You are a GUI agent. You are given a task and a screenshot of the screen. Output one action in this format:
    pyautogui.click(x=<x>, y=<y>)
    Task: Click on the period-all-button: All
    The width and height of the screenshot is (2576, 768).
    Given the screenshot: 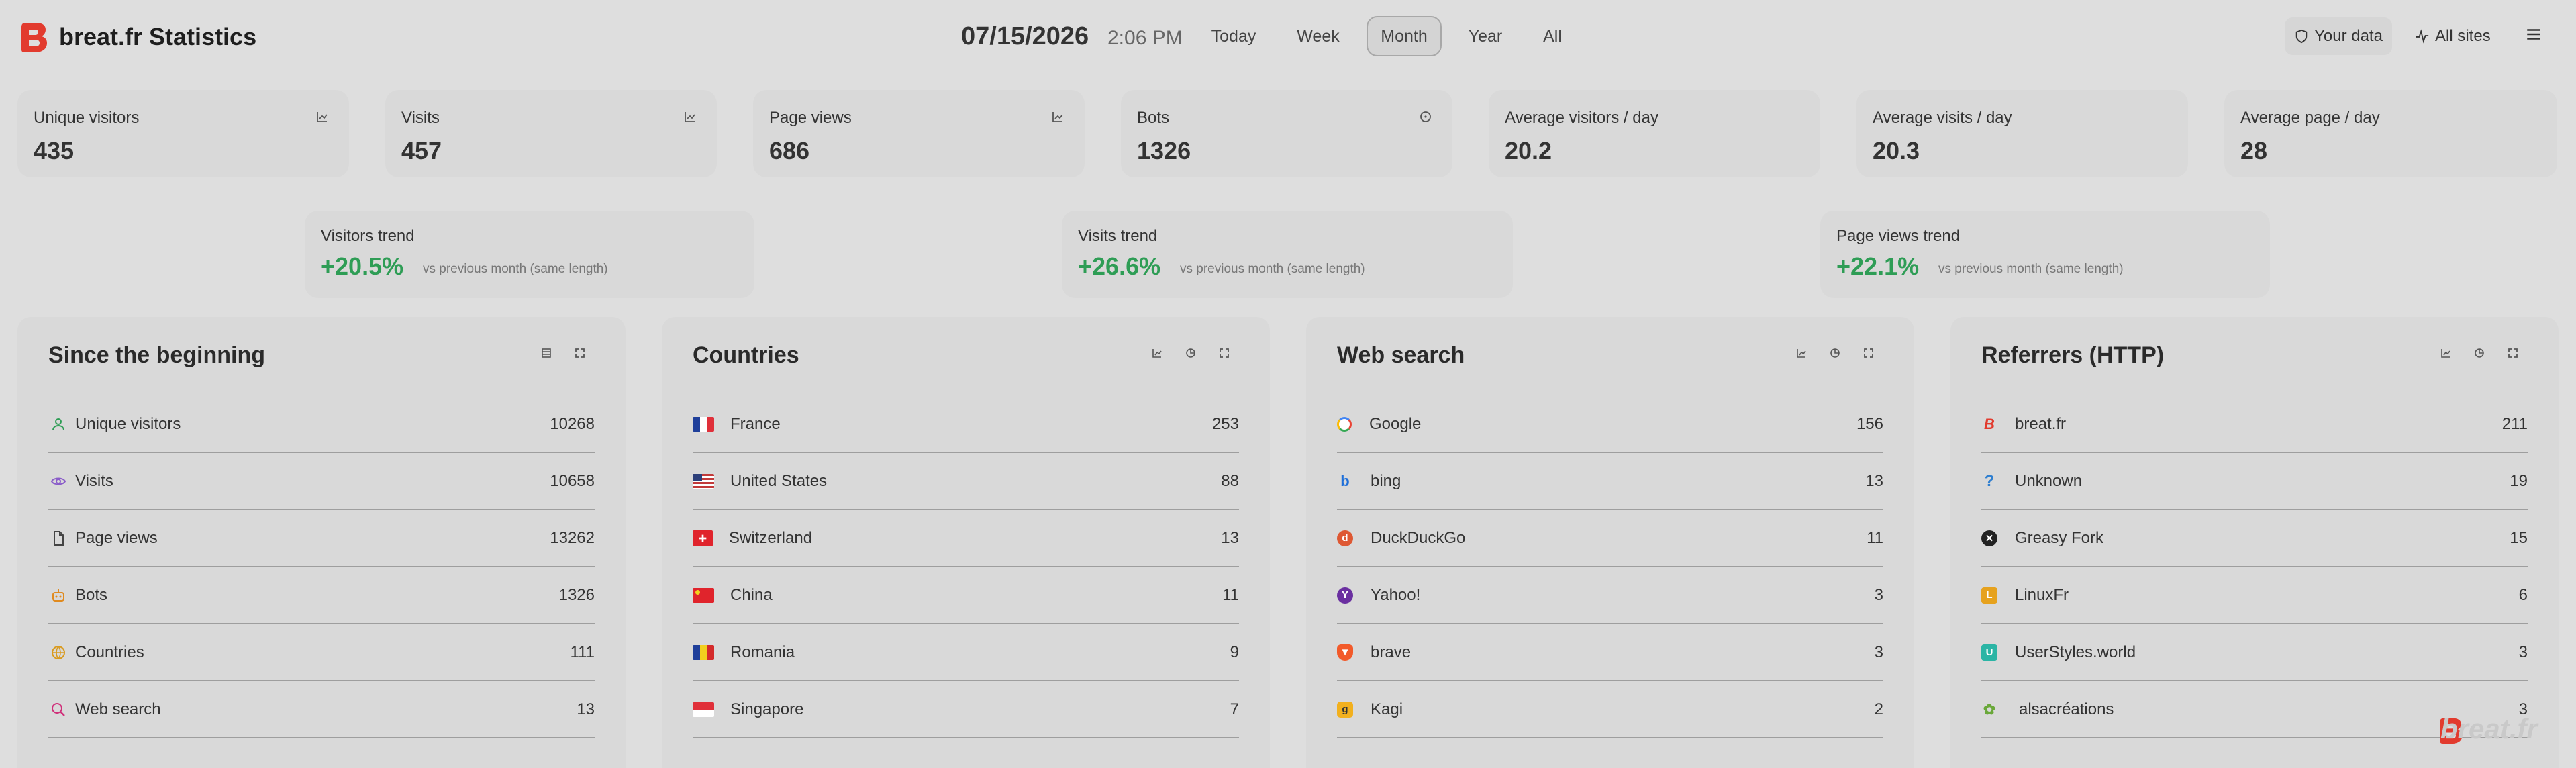 What is the action you would take?
    pyautogui.click(x=1552, y=36)
    